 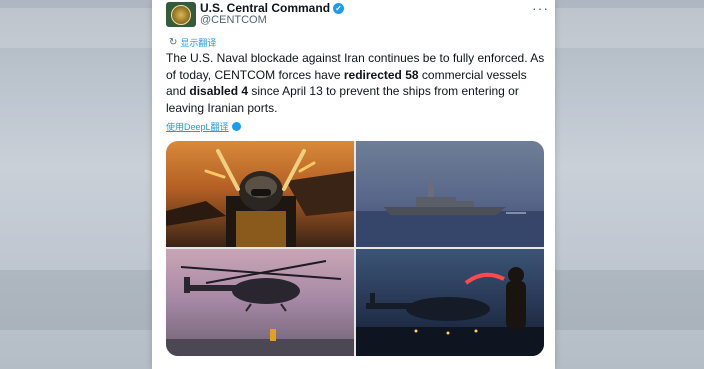 What do you see at coordinates (339, 8) in the screenshot?
I see `verified-badge-icon: ✓` at bounding box center [339, 8].